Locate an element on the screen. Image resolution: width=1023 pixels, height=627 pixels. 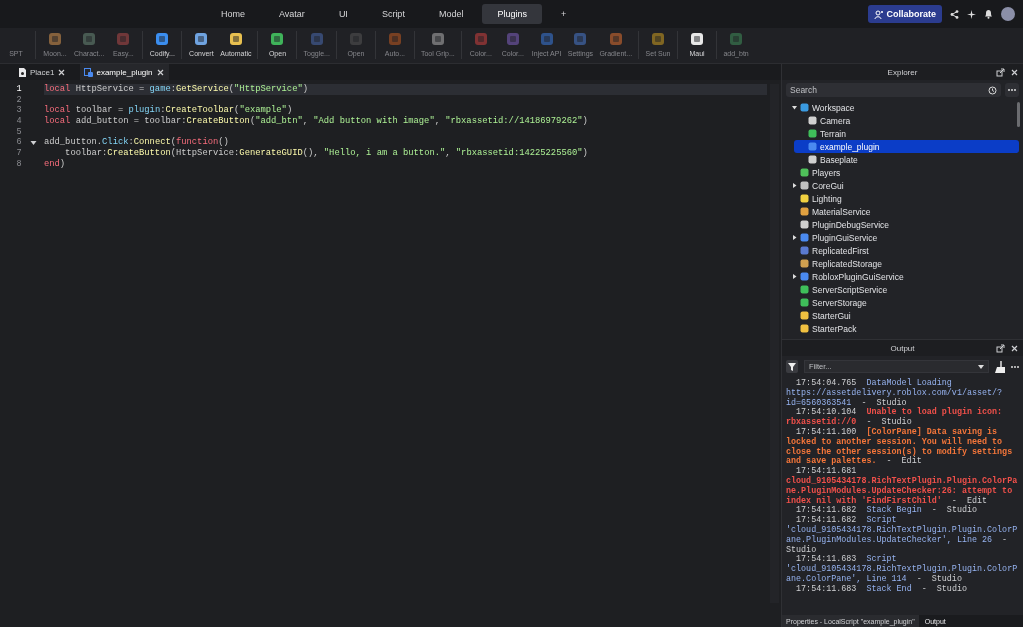
menu-tab: Avatar is located at coordinates (292, 14).